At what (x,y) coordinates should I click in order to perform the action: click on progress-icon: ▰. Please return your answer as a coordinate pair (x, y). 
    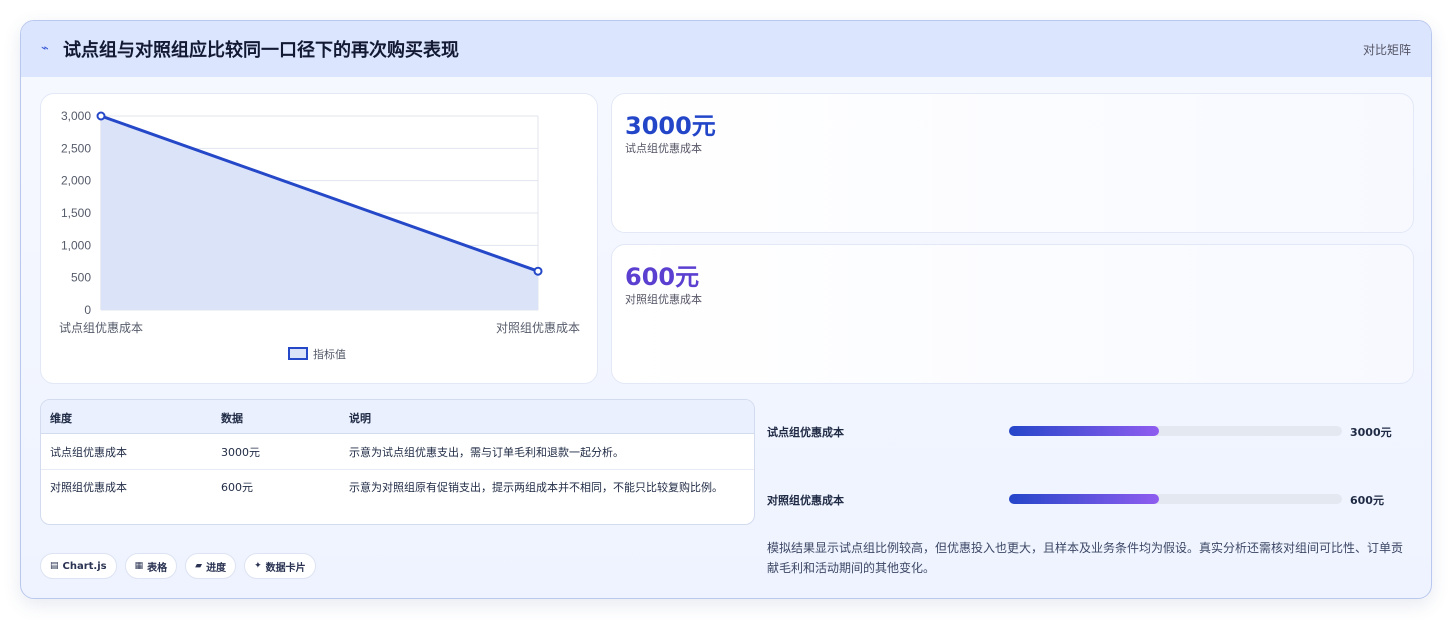
    Looking at the image, I should click on (199, 566).